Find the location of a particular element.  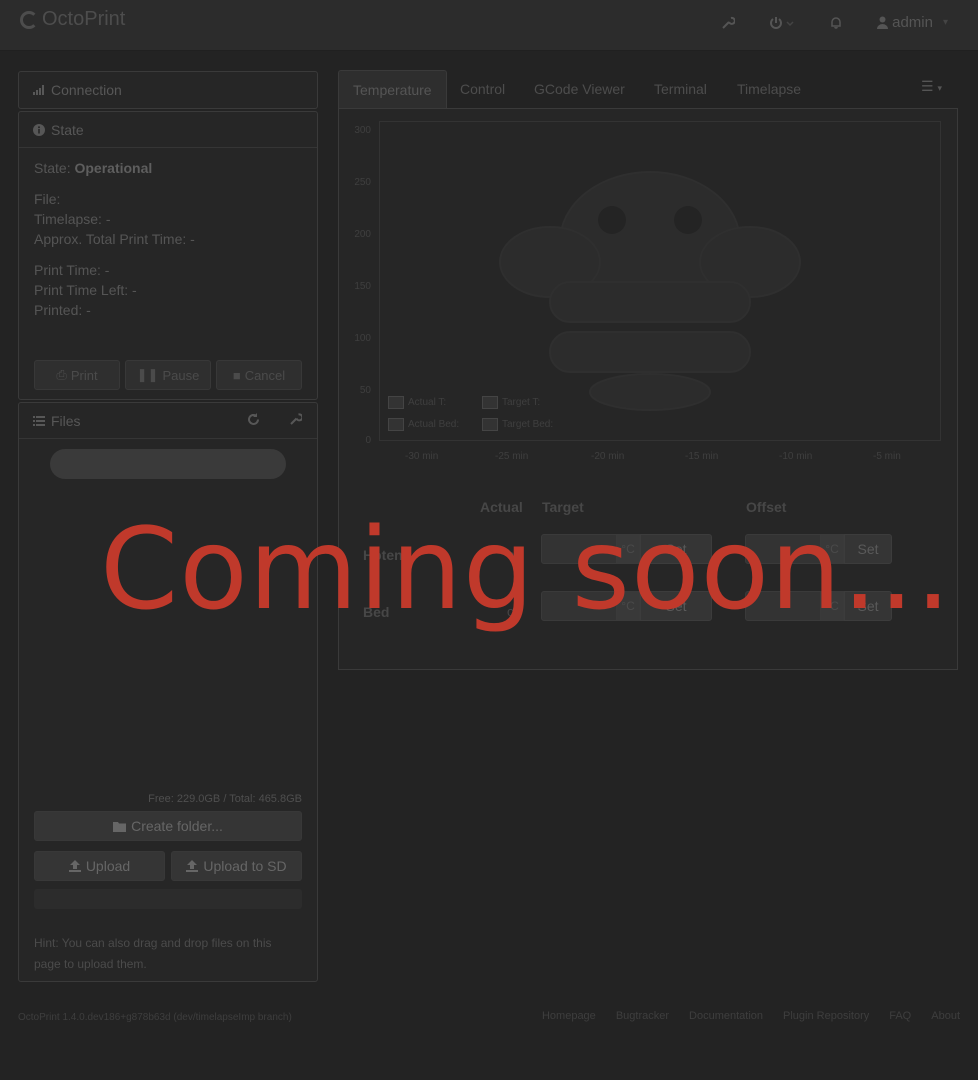

print-icon: ⎙ is located at coordinates (61, 374).